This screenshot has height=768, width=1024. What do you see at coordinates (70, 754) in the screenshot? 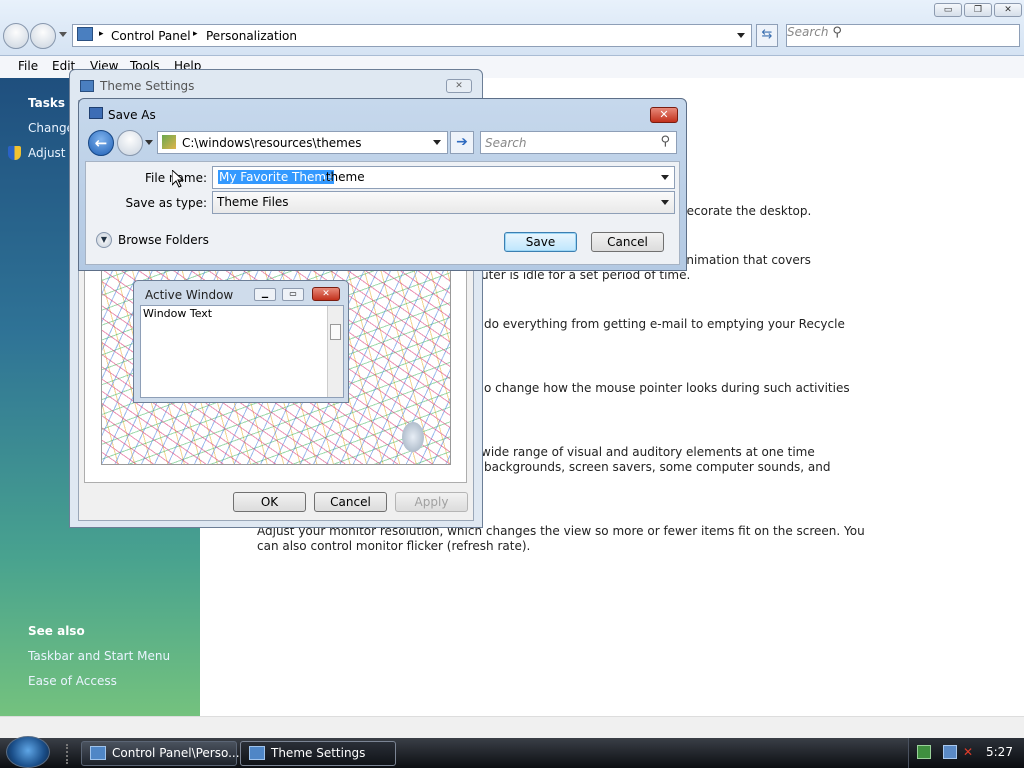
I see `taskbar-grip` at bounding box center [70, 754].